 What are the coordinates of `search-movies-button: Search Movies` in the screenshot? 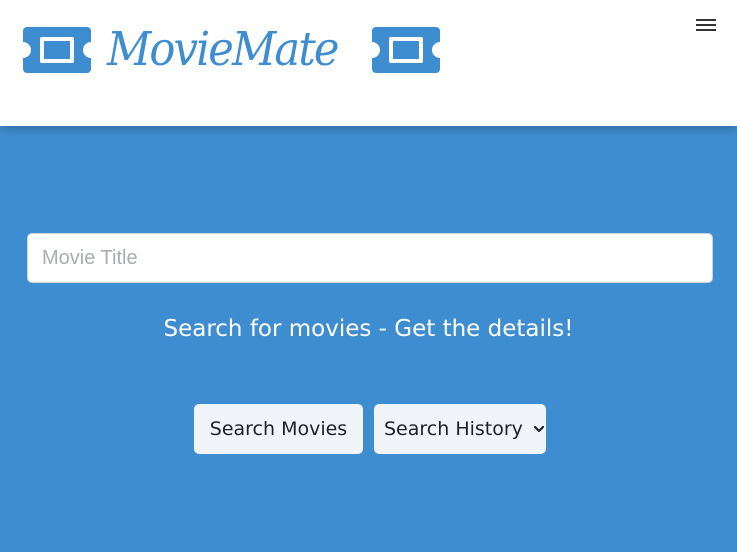 It's located at (278, 429).